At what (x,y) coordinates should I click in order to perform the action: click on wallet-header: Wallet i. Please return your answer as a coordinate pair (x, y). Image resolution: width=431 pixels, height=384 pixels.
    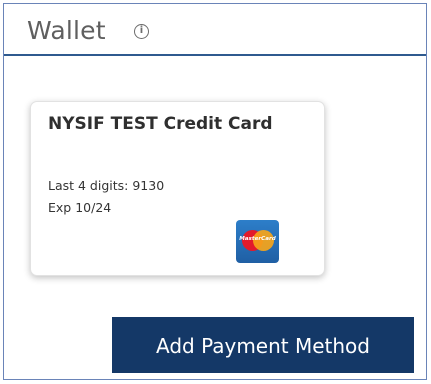
    Looking at the image, I should click on (215, 30).